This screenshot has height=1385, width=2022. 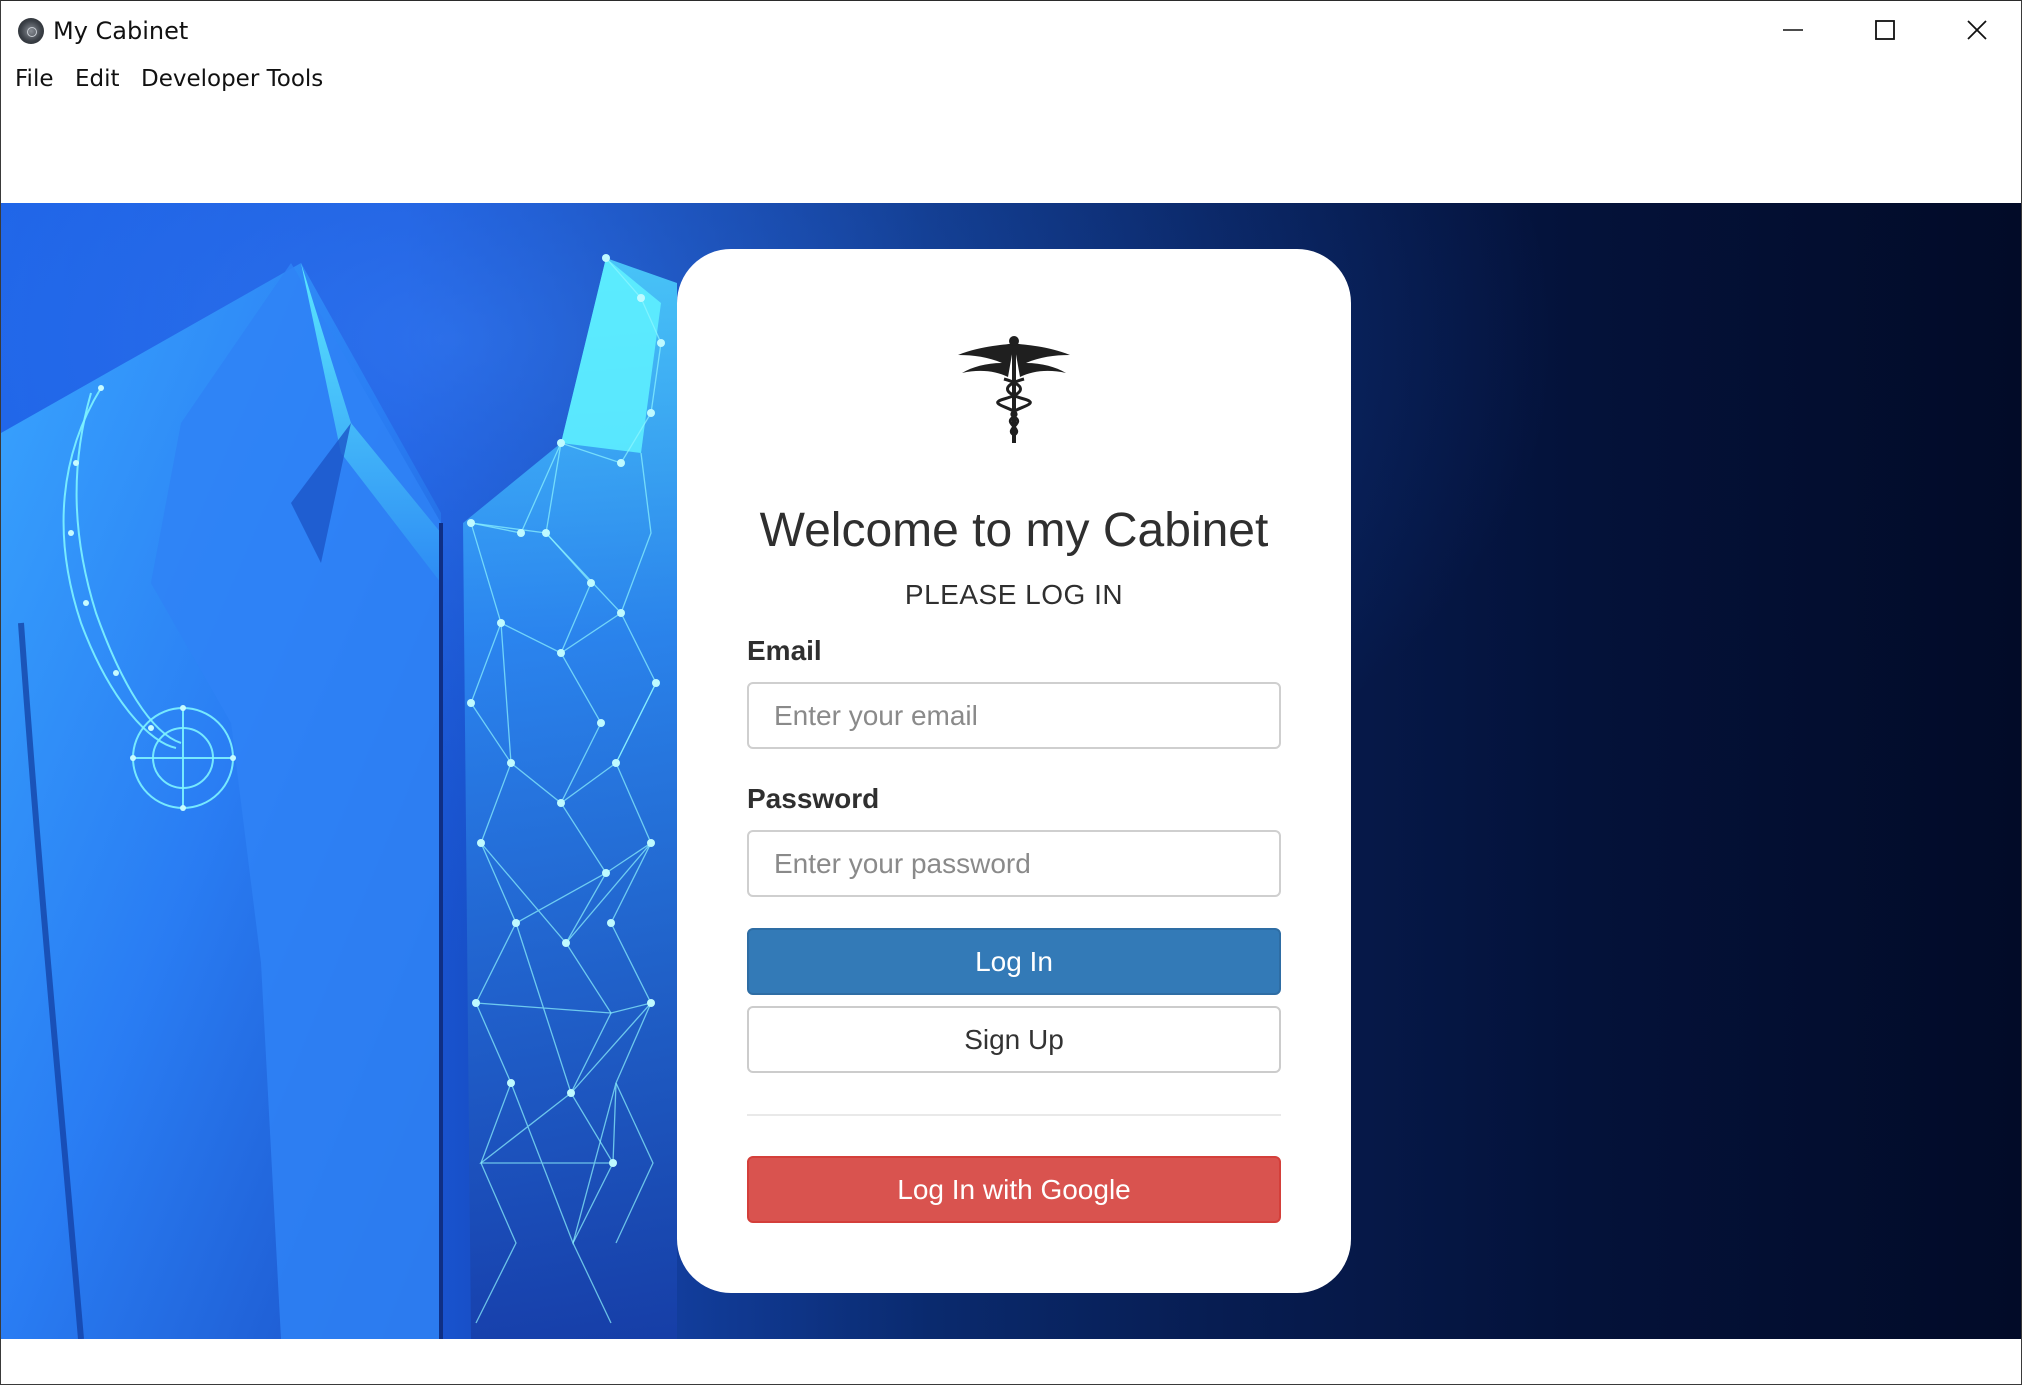 What do you see at coordinates (121, 31) in the screenshot?
I see `window-title: My Cabinet` at bounding box center [121, 31].